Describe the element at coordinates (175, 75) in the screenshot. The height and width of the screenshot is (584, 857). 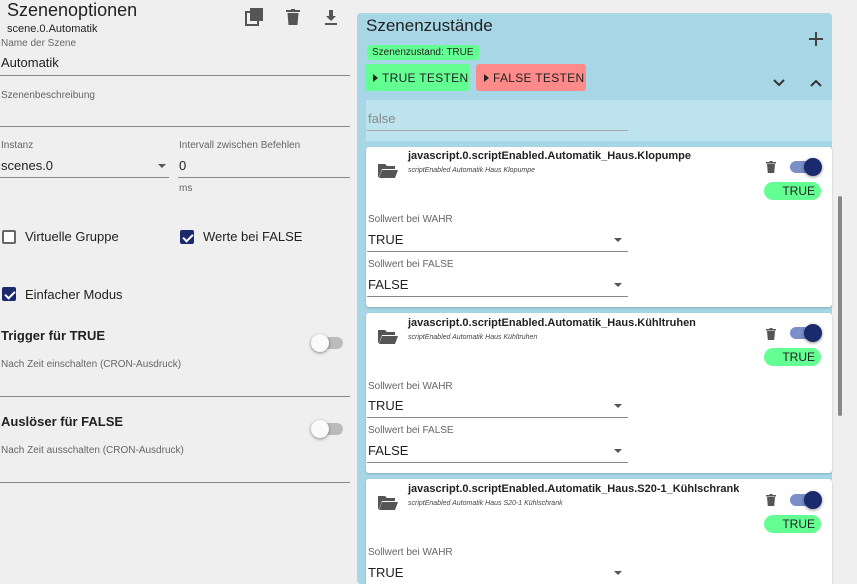
I see `scene-name-underline` at that location.